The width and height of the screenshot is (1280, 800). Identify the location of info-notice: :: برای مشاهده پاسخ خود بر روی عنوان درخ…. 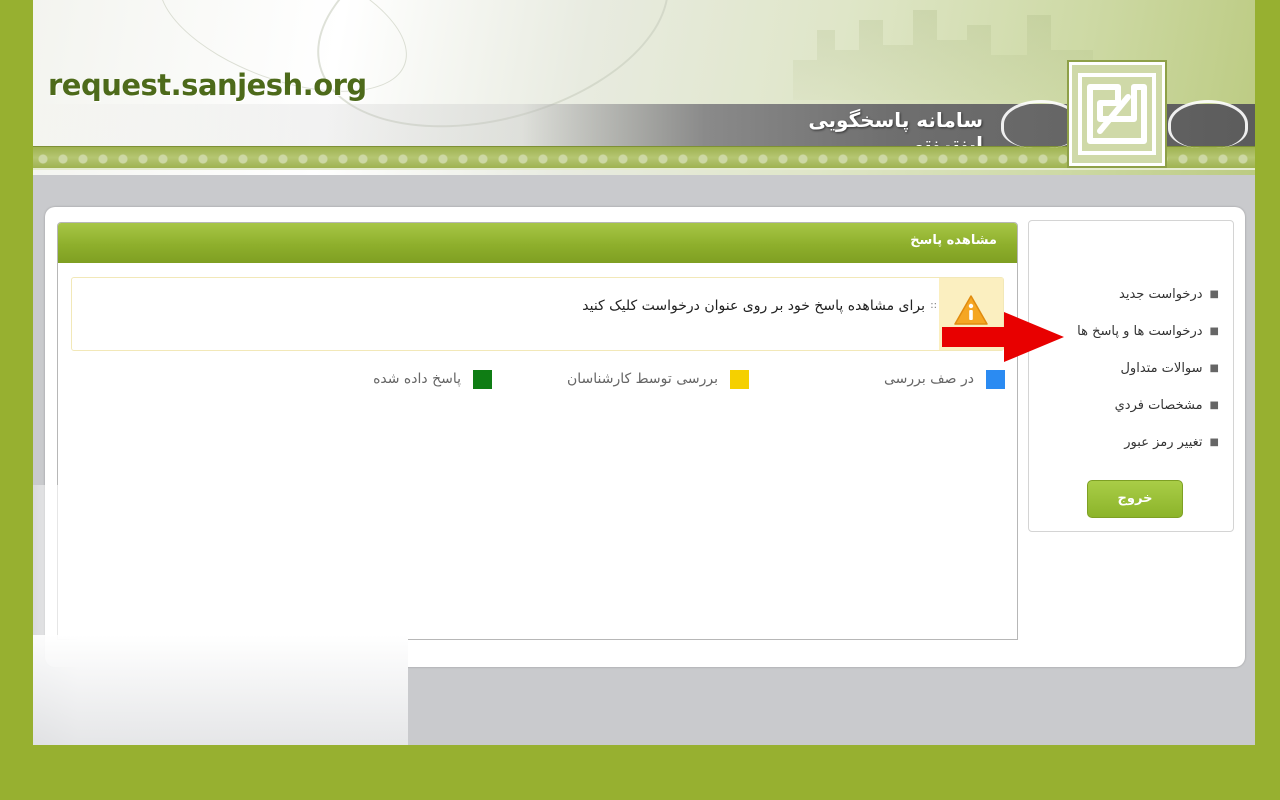
(537, 314).